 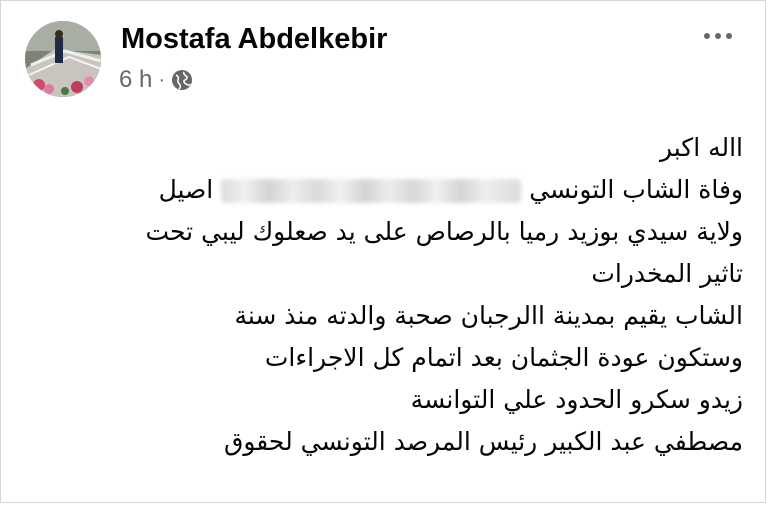 What do you see at coordinates (576, 399) in the screenshot?
I see `post-line: زيدو سكرو الحدود علي التوانسة` at bounding box center [576, 399].